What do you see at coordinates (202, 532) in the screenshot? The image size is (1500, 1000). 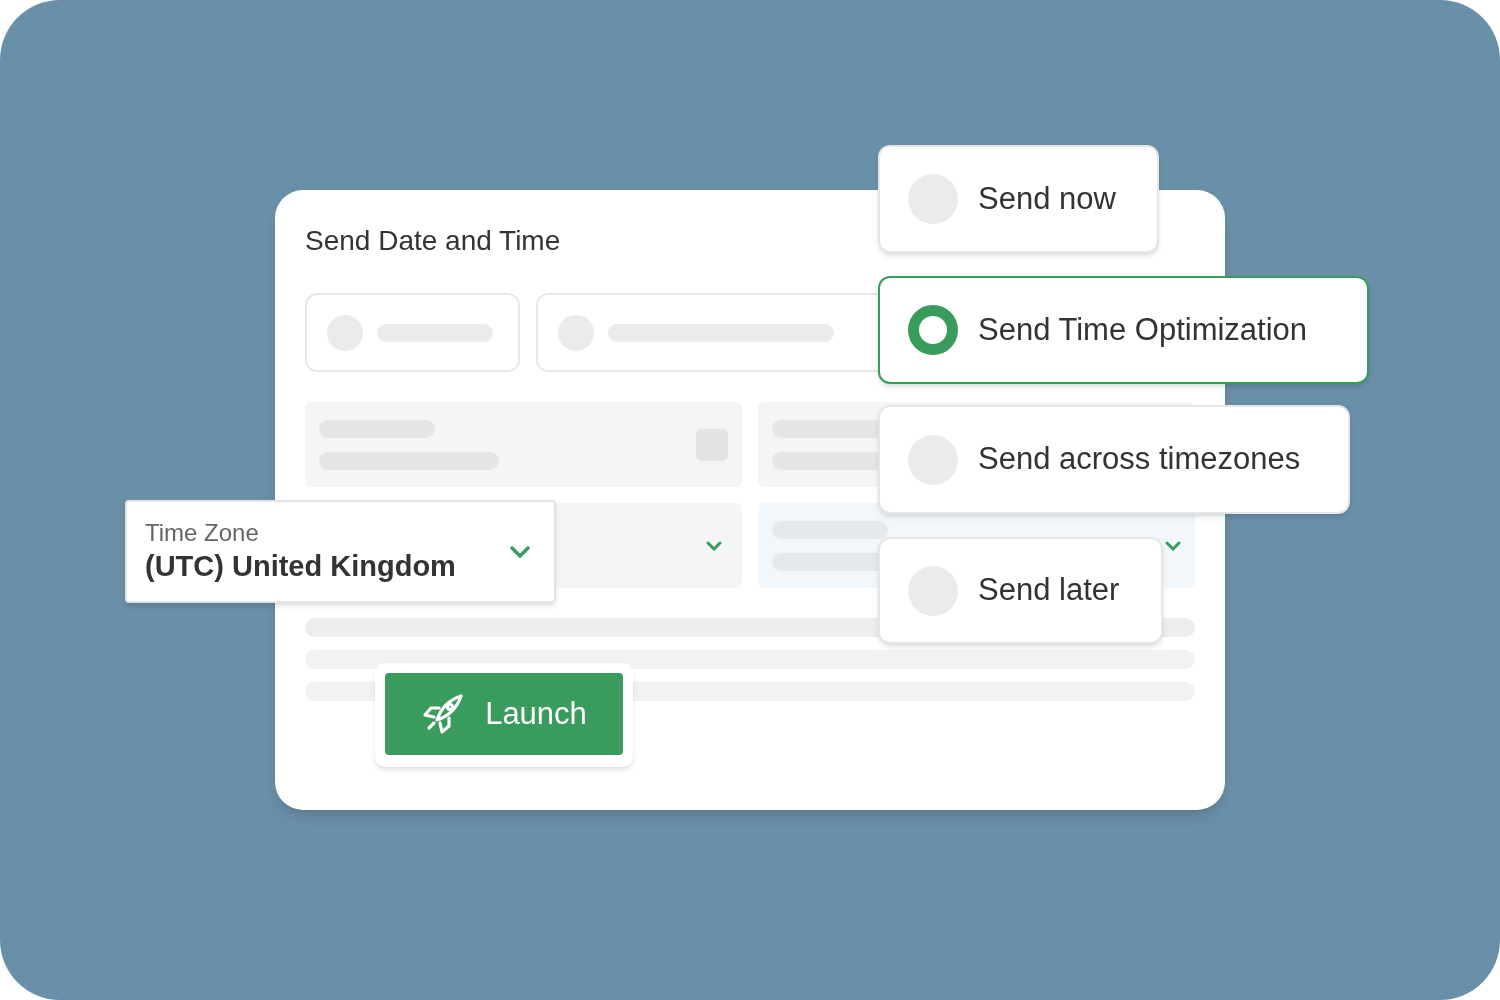 I see `field-label: Time Zone` at bounding box center [202, 532].